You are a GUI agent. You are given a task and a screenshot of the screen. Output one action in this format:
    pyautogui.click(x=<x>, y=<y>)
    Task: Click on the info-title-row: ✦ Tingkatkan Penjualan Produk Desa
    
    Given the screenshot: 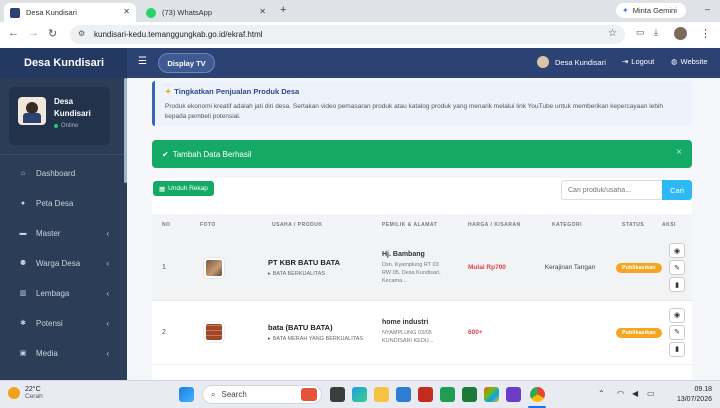 What is the action you would take?
    pyautogui.click(x=423, y=91)
    